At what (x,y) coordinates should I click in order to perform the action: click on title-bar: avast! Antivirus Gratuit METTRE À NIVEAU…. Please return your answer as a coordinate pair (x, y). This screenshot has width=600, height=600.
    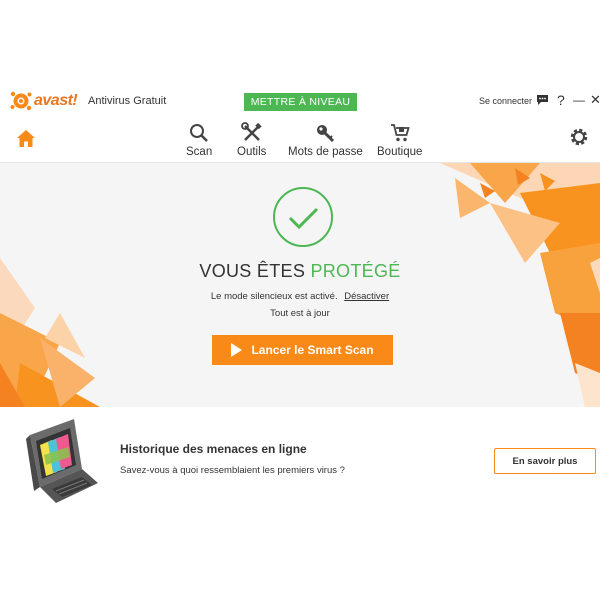
    Looking at the image, I should click on (300, 102).